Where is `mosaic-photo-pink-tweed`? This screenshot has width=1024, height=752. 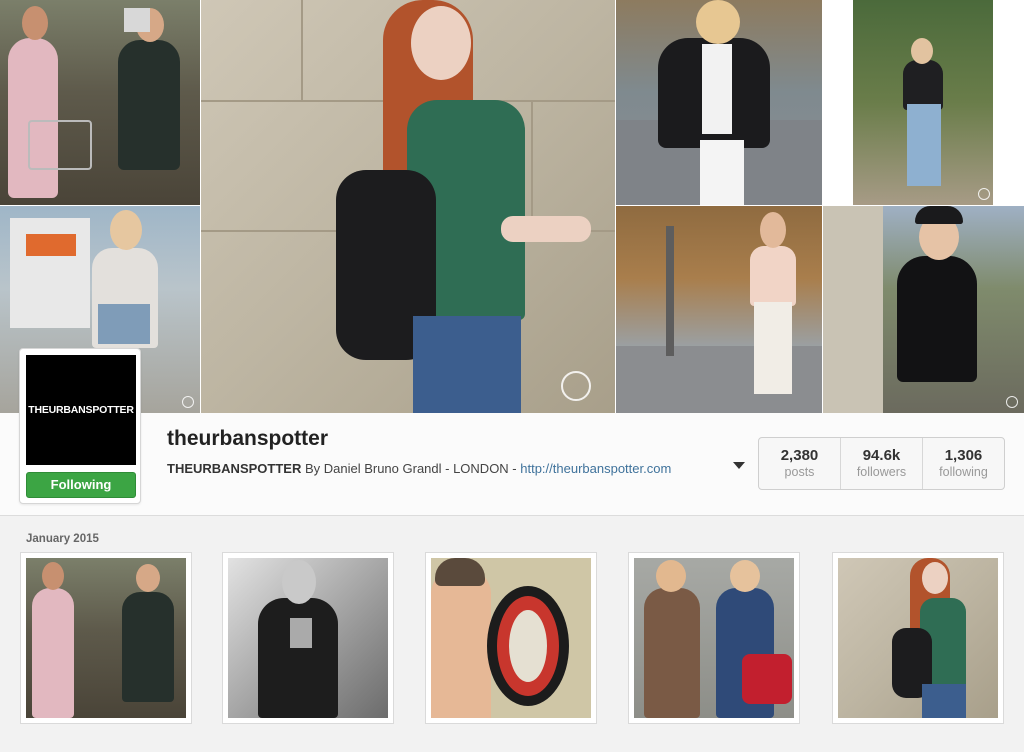 mosaic-photo-pink-tweed is located at coordinates (100, 102).